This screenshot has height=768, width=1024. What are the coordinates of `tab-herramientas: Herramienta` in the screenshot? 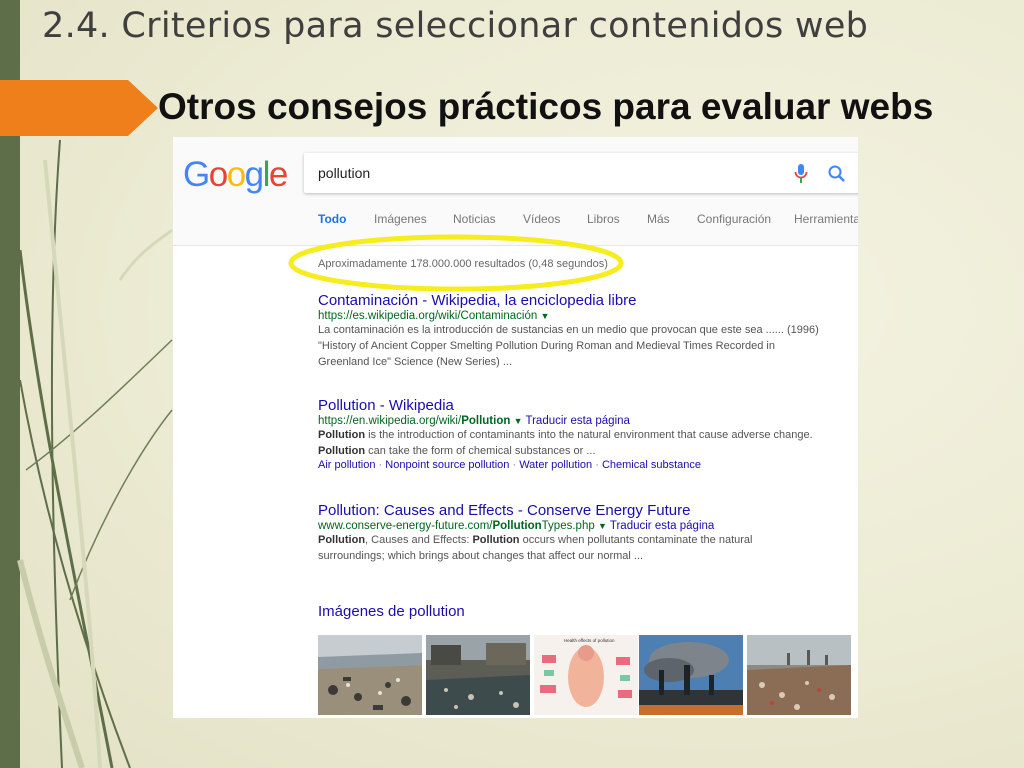 It's located at (826, 219).